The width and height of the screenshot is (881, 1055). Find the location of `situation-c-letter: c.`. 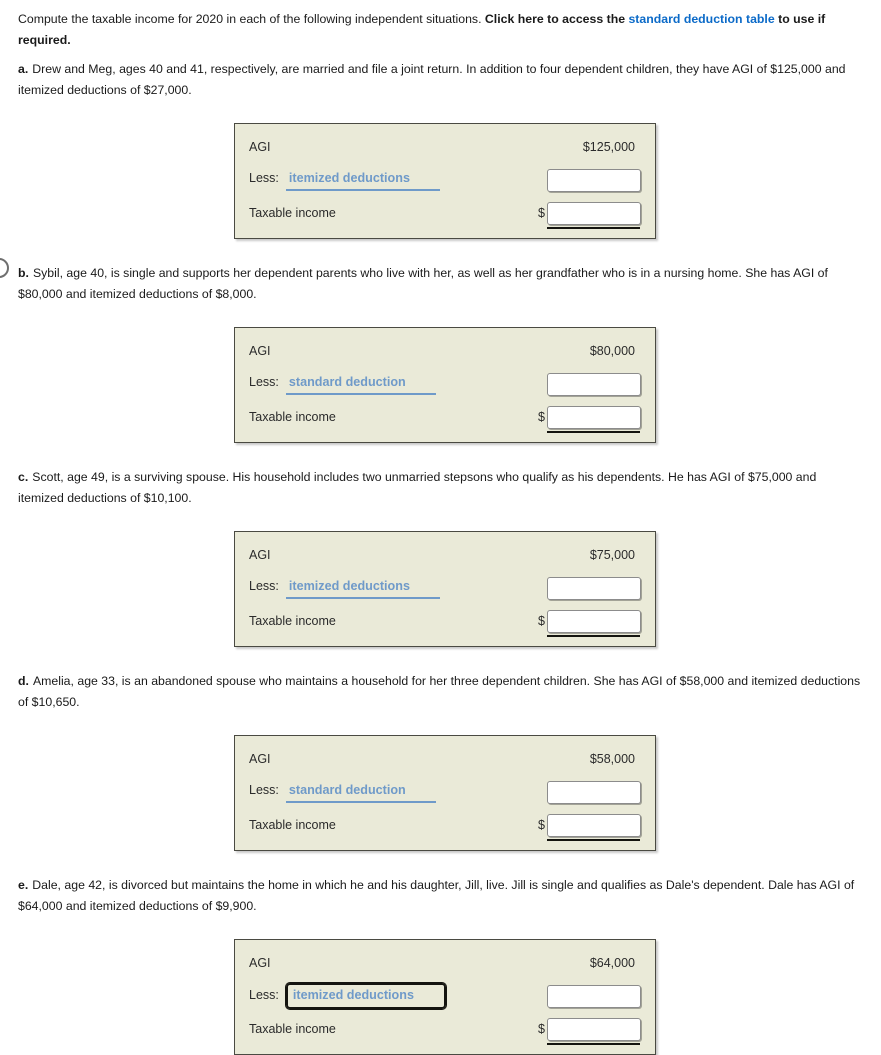

situation-c-letter: c. is located at coordinates (23, 477).